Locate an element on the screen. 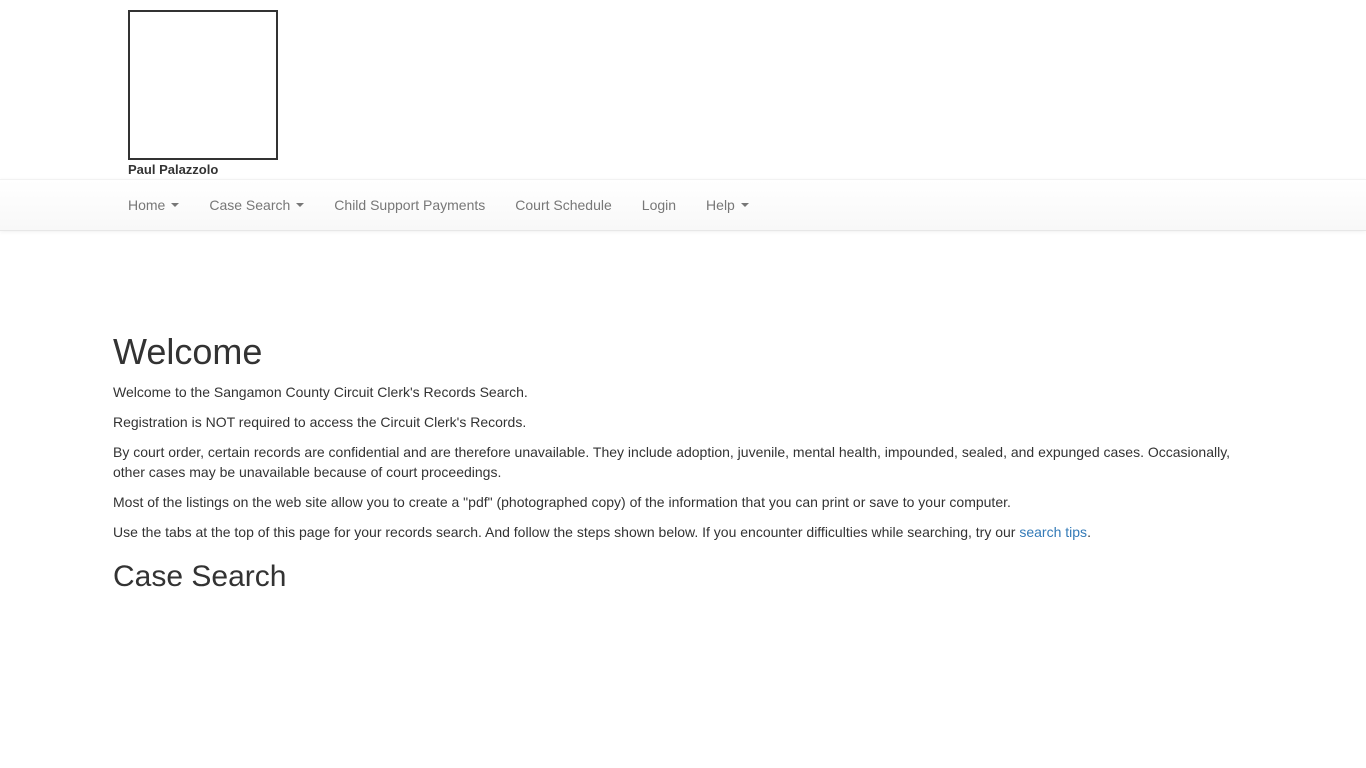  nav-item-case-search: Case Search is located at coordinates (256, 205).